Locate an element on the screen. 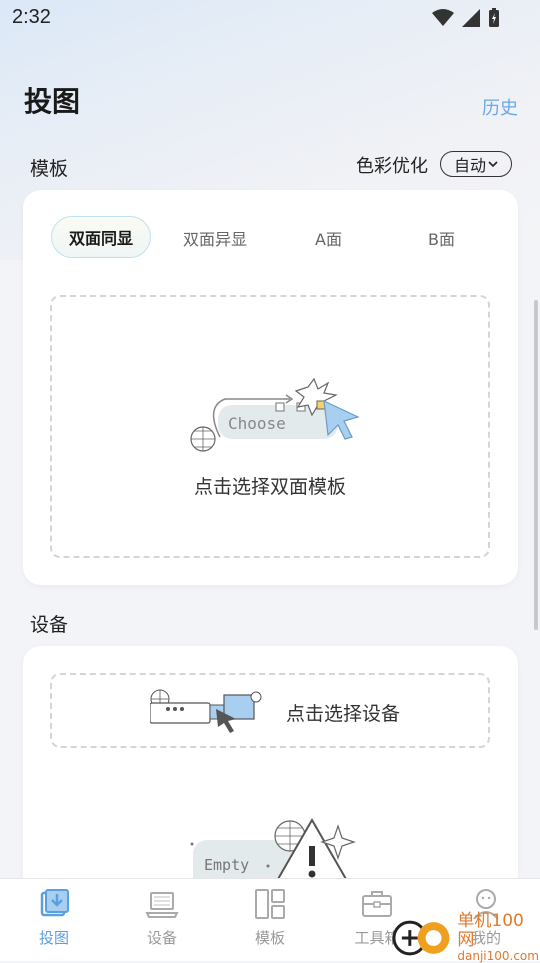 This screenshot has width=540, height=963. watermark: 单机100网 danji100.com is located at coordinates (466, 937).